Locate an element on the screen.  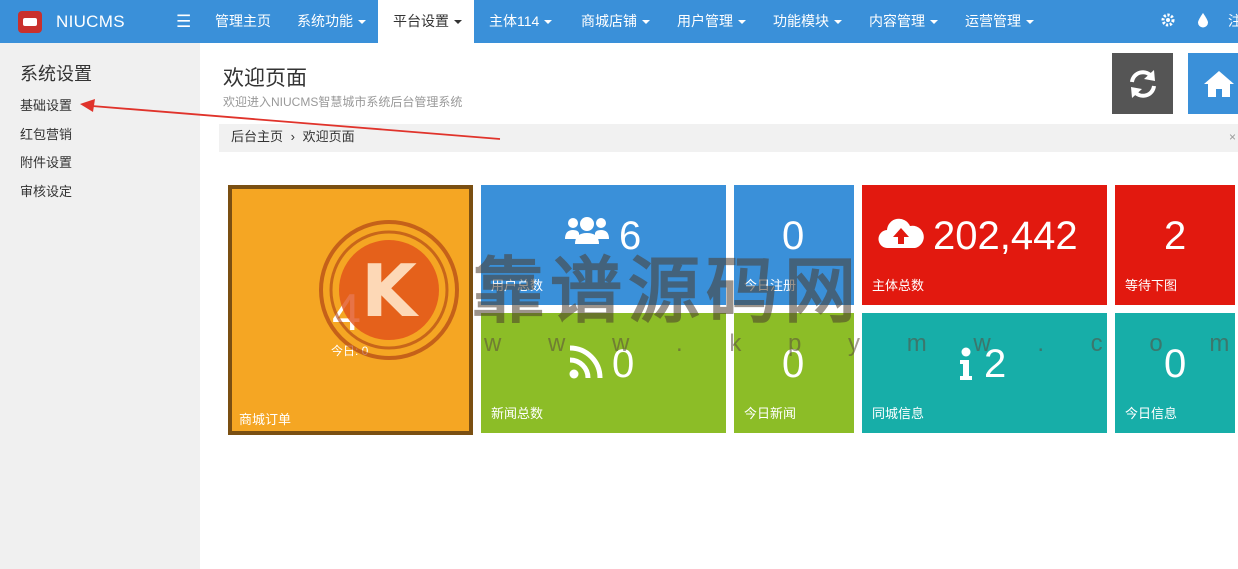
tile-entity-total: 202,442 主体总数 is located at coordinates (984, 245).